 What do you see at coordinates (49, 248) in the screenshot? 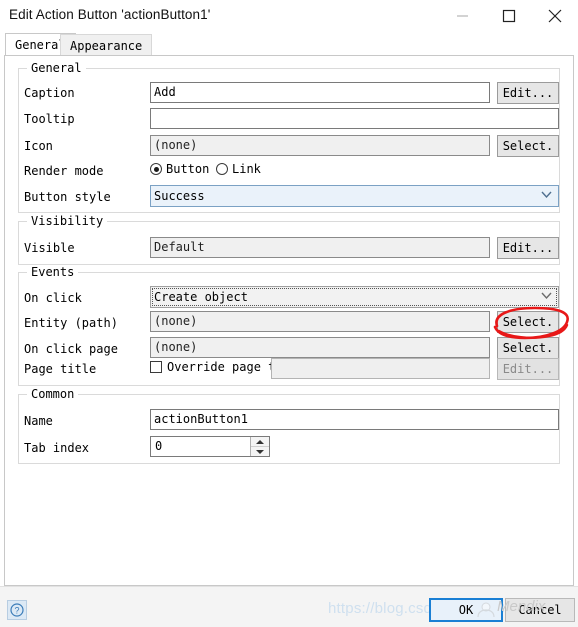
I see `label-visible: Visible` at bounding box center [49, 248].